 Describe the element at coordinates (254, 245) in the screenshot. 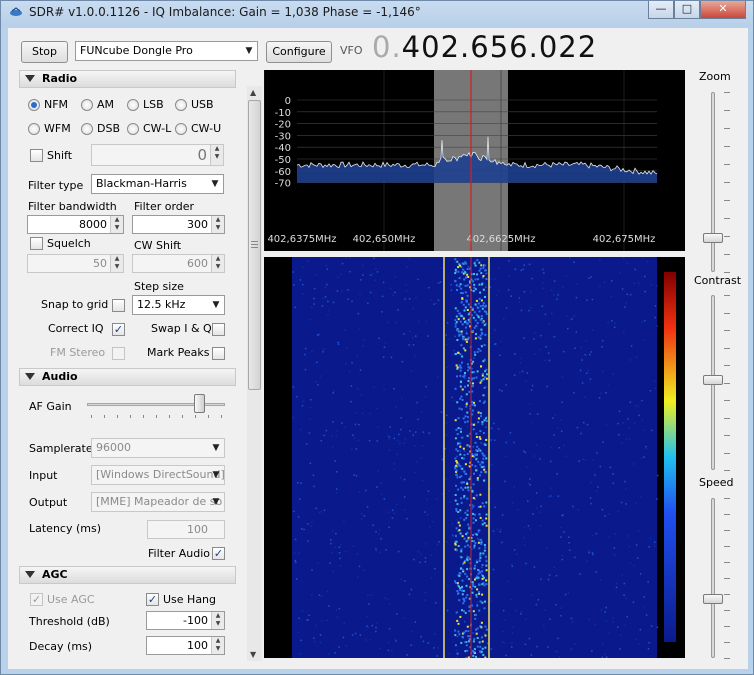

I see `scrollbar-thumb` at that location.